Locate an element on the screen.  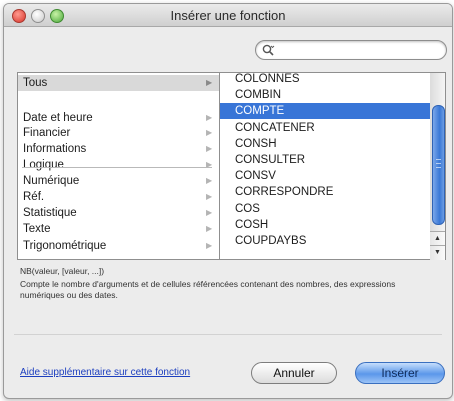
category-divider is located at coordinates (117, 167).